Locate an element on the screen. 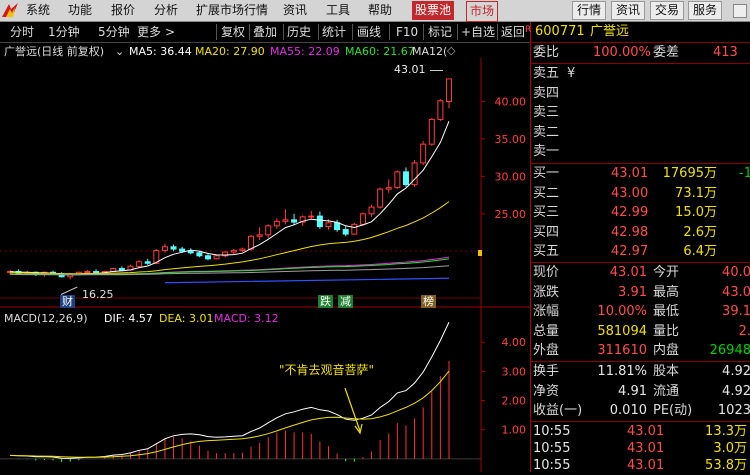  buy-row: 买四 42.98 2.6万 is located at coordinates (640, 232).